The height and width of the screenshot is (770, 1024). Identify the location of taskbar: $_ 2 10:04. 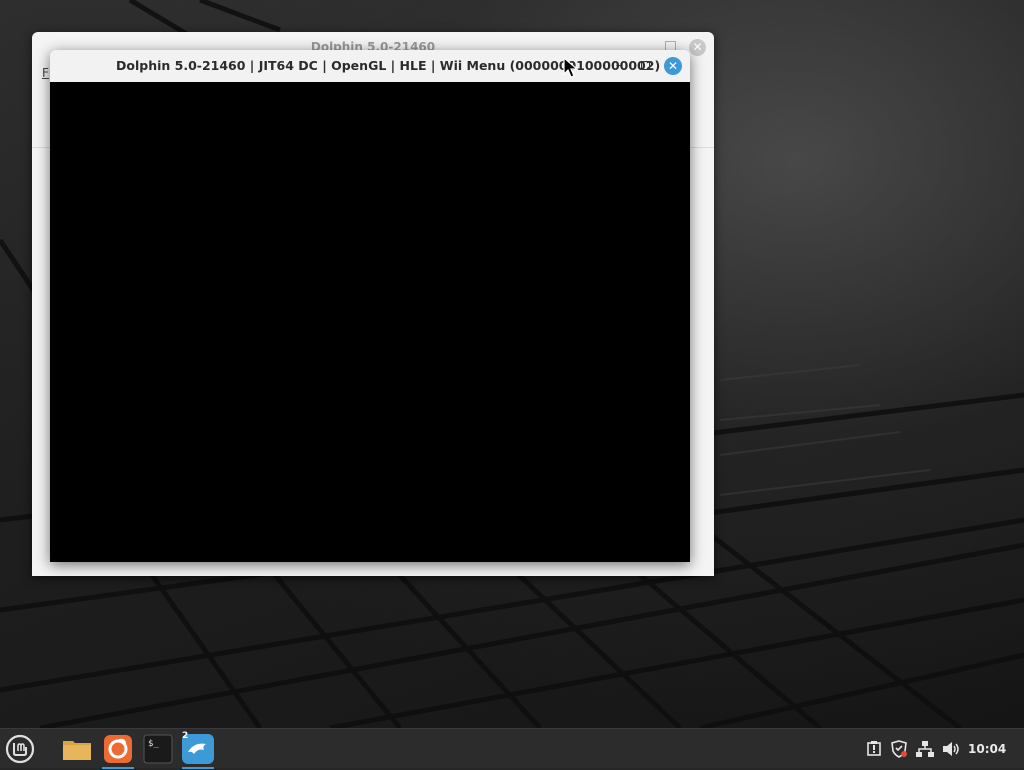
(512, 748).